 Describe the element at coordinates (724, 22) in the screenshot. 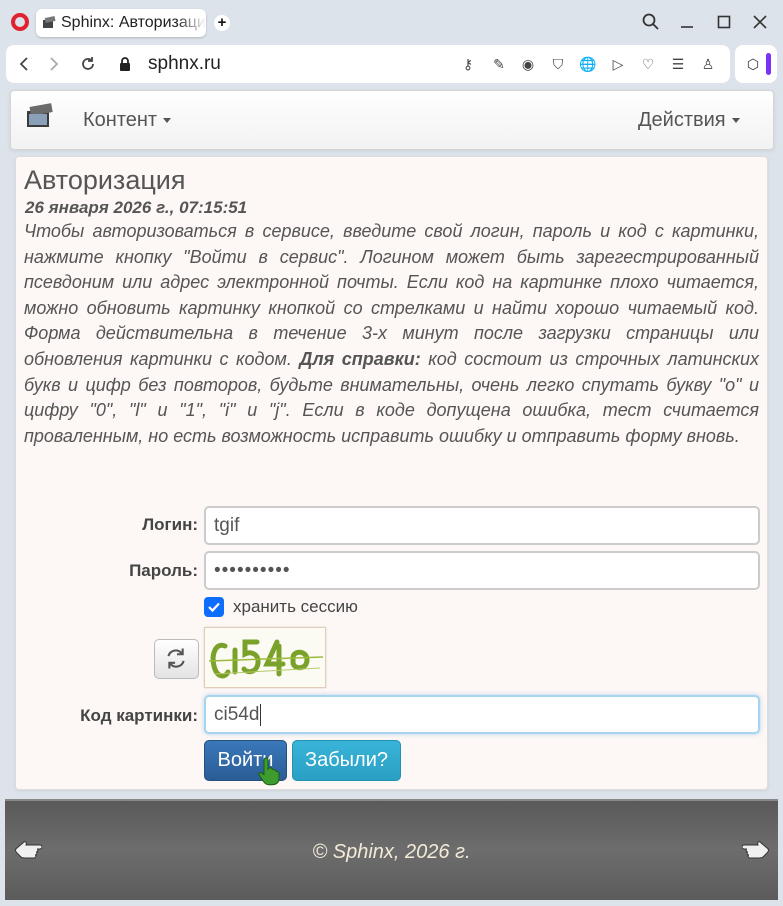

I see `maximize-icon` at that location.